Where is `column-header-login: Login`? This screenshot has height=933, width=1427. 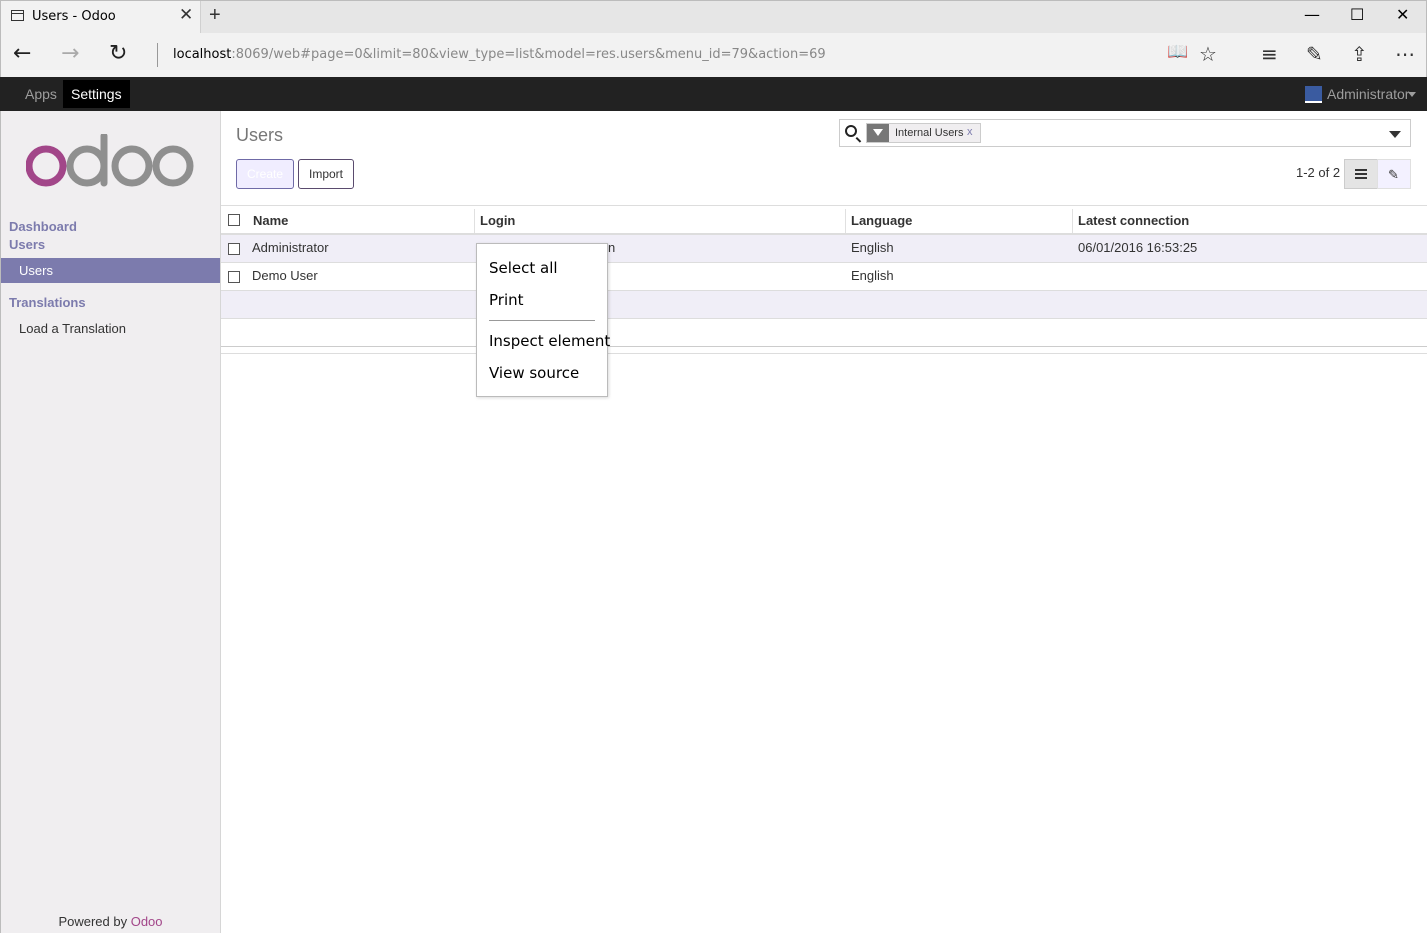 column-header-login: Login is located at coordinates (497, 220).